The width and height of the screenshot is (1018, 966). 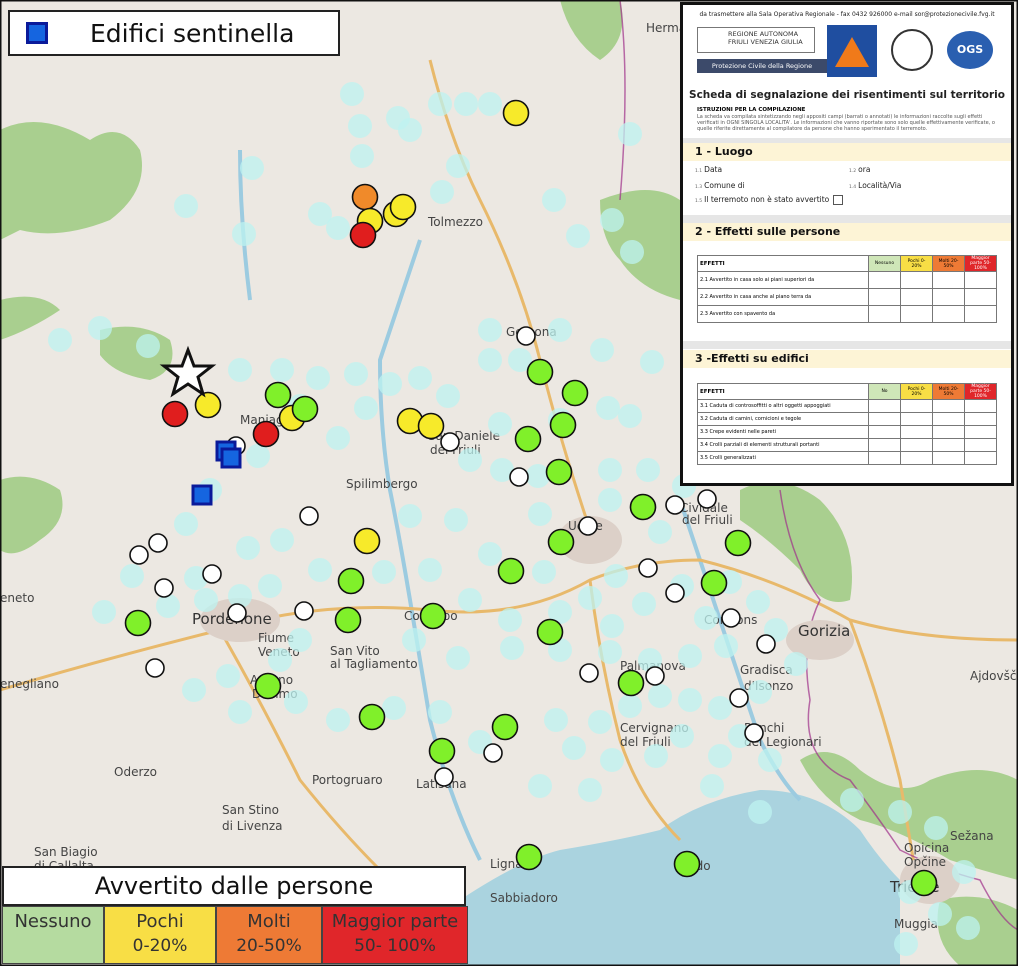 What do you see at coordinates (948, 391) in the screenshot?
I see `th-molti: Molti 20-50%` at bounding box center [948, 391].